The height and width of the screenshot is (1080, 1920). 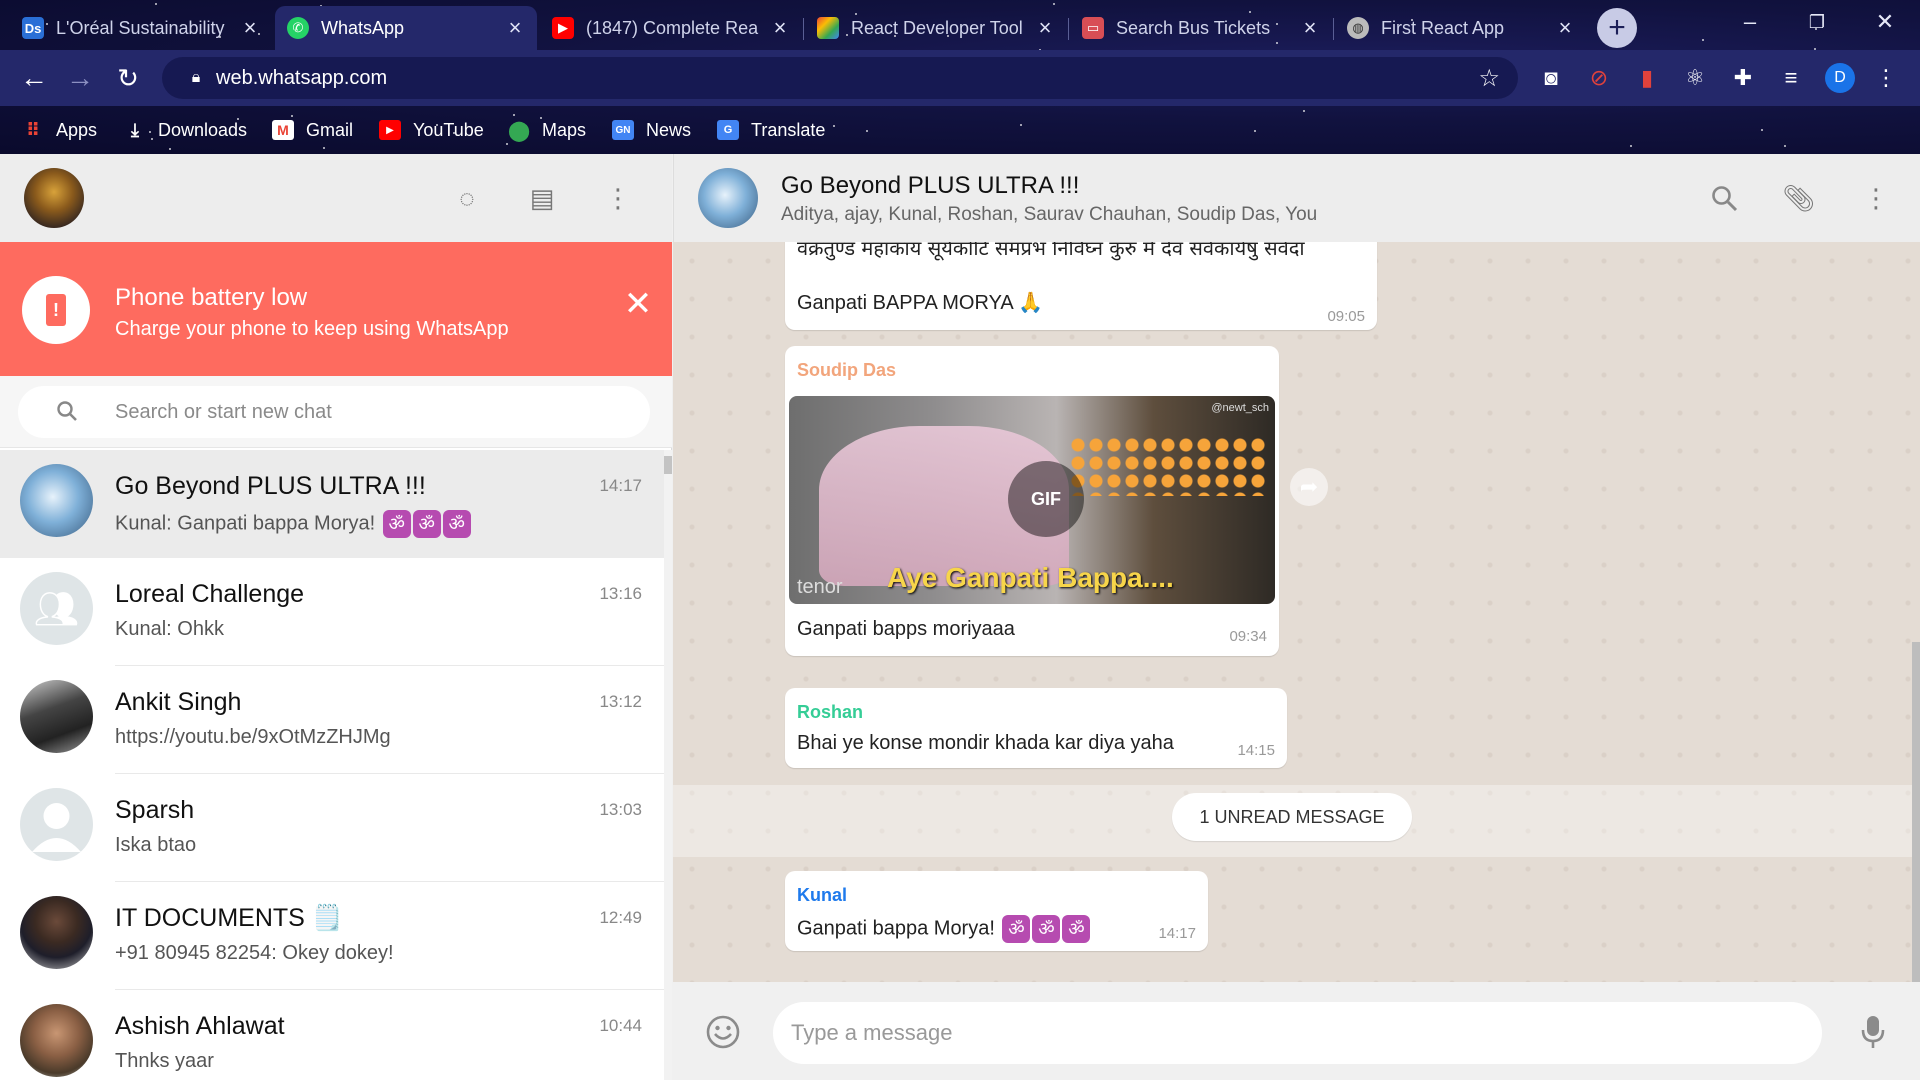 What do you see at coordinates (1443, 27) in the screenshot?
I see `tab-title: First React App` at bounding box center [1443, 27].